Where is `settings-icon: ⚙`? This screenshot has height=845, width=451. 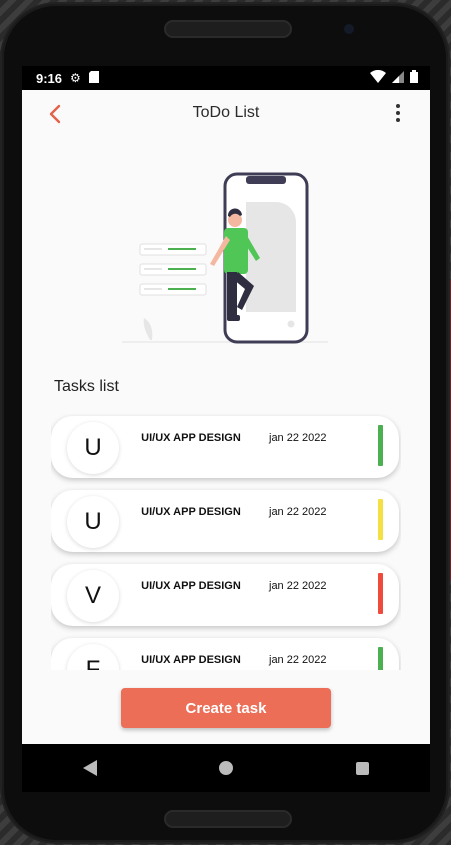
settings-icon: ⚙ is located at coordinates (75, 78).